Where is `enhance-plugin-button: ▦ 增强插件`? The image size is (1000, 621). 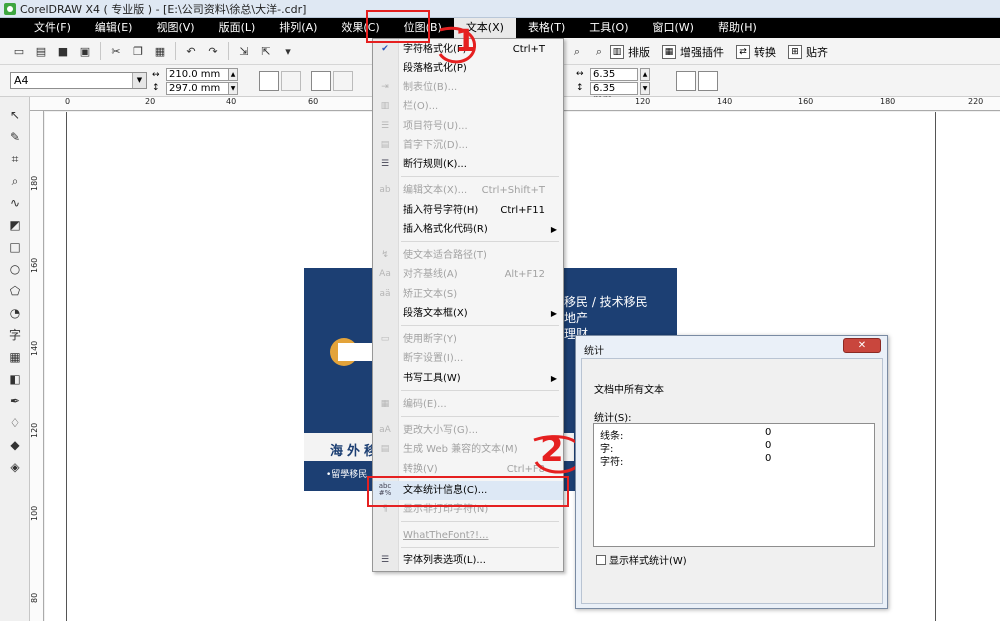 enhance-plugin-button: ▦ 增强插件 is located at coordinates (693, 52).